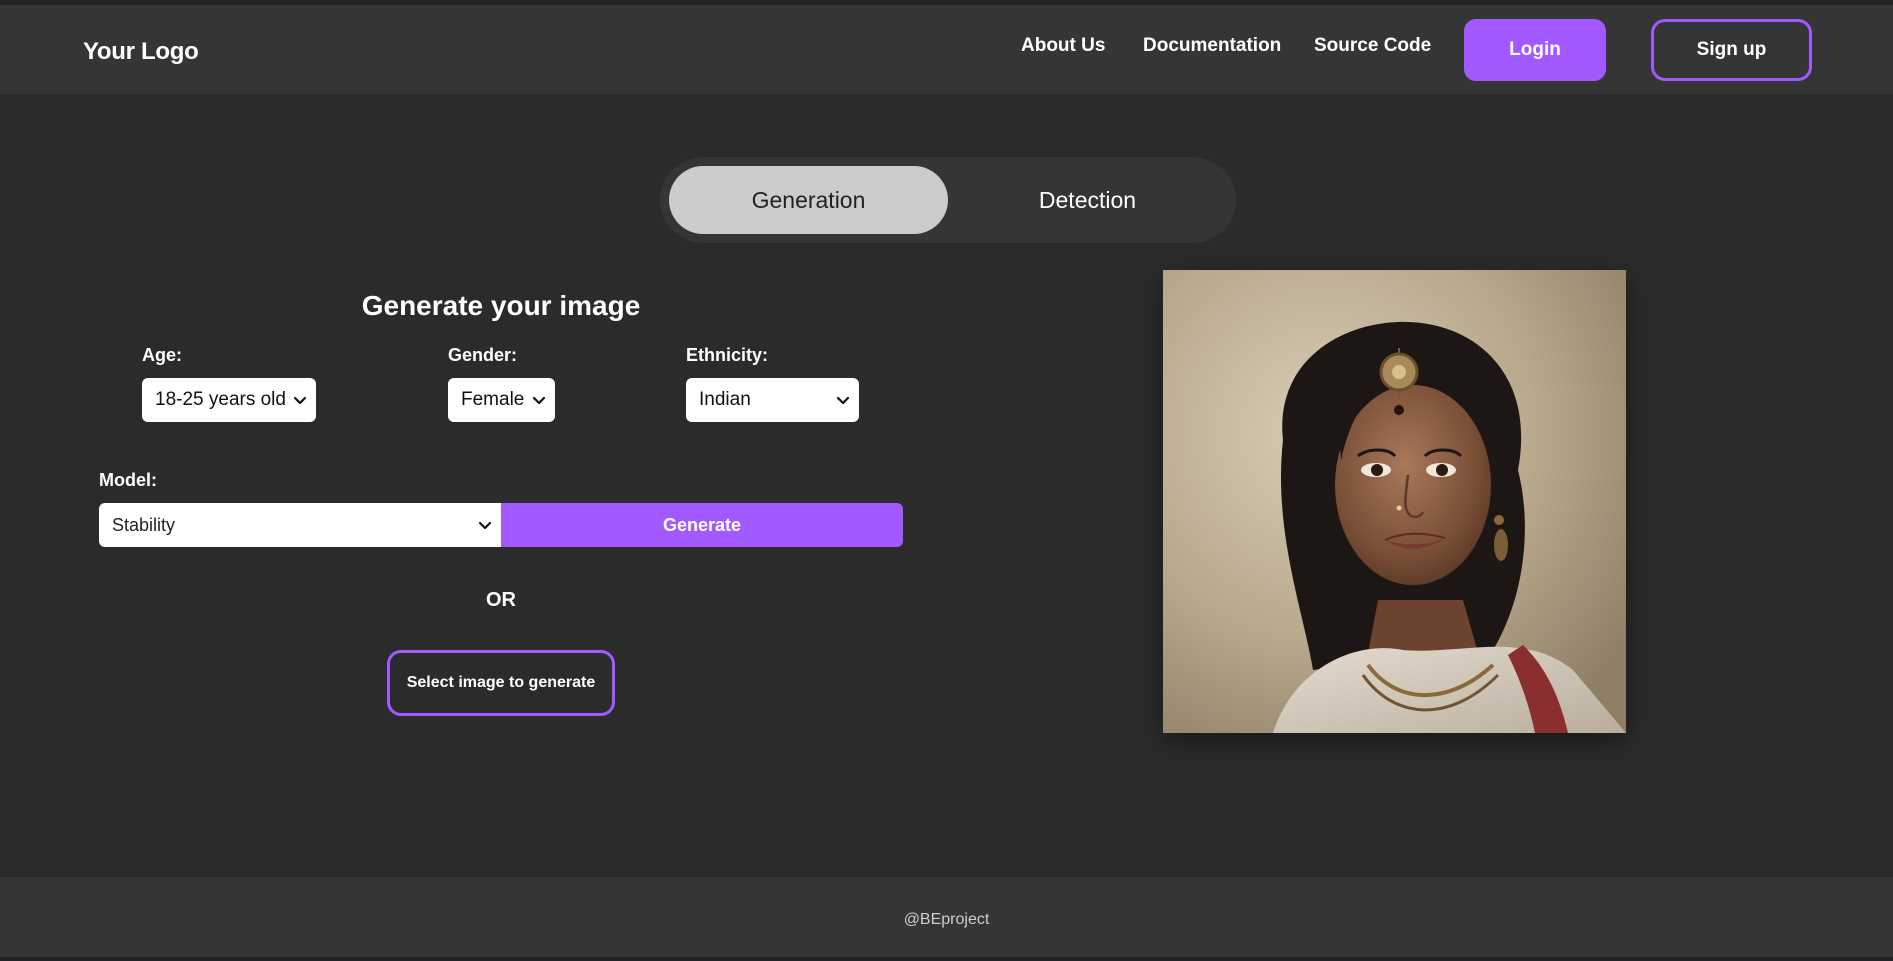 This screenshot has width=1893, height=961. Describe the element at coordinates (702, 525) in the screenshot. I see `generate-button: Generate` at that location.